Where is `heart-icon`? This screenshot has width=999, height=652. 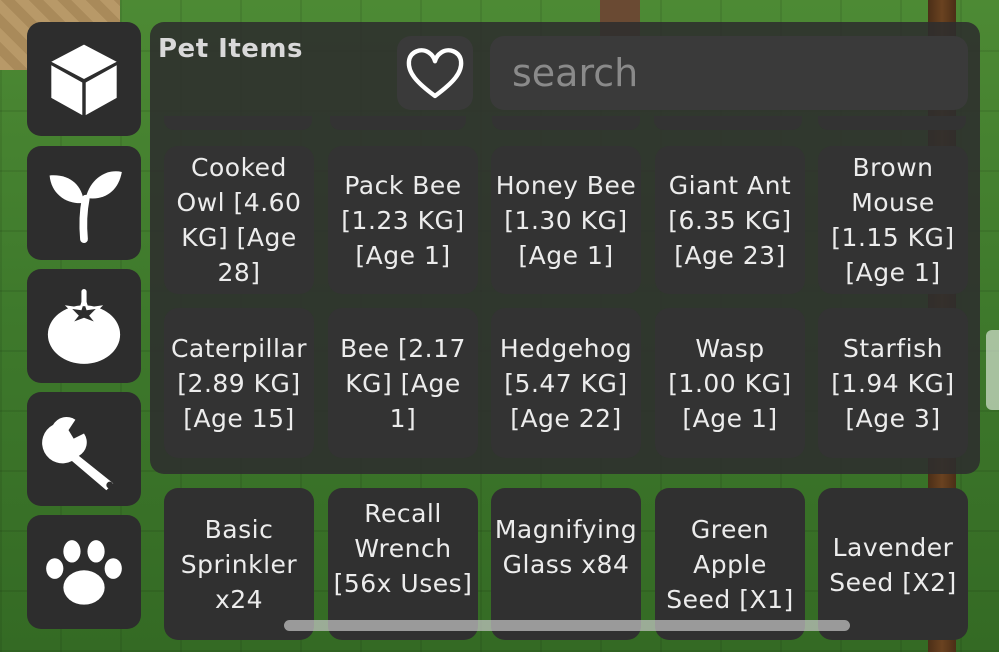
heart-icon is located at coordinates (435, 73).